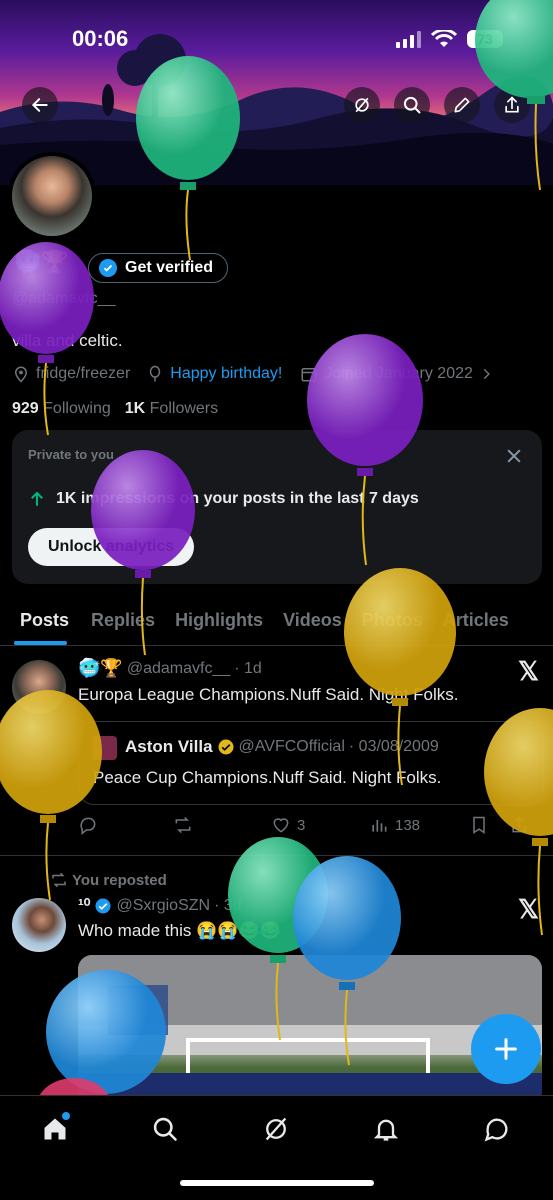  I want to click on reply-icon, so click(88, 826).